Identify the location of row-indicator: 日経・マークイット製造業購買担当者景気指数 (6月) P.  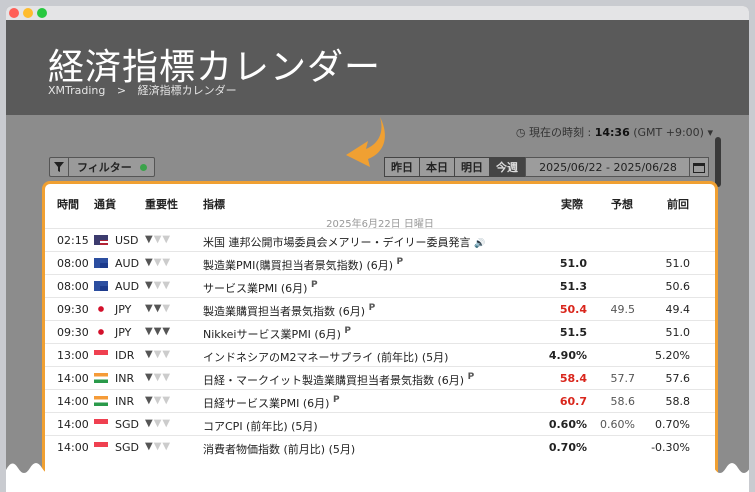
(338, 380).